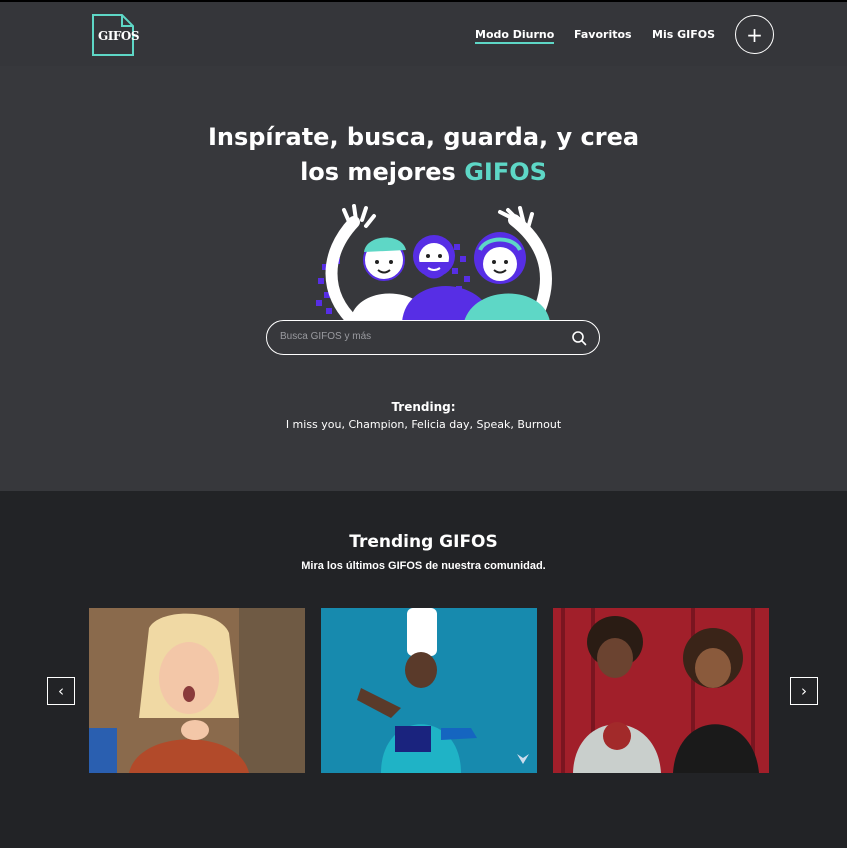 The image size is (847, 848). Describe the element at coordinates (579, 338) in the screenshot. I see `search-icon` at that location.